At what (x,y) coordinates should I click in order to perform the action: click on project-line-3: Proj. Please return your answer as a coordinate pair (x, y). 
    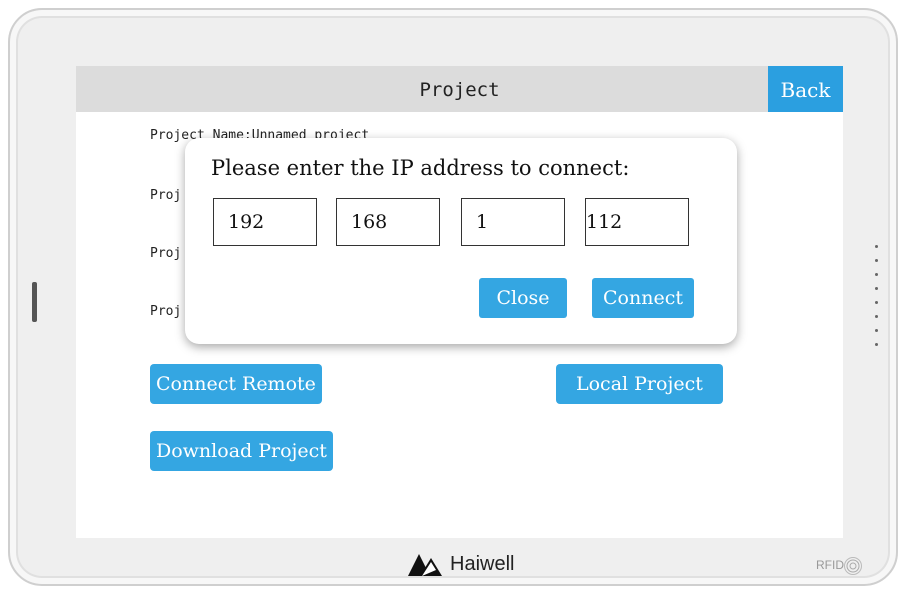
    Looking at the image, I should click on (166, 311).